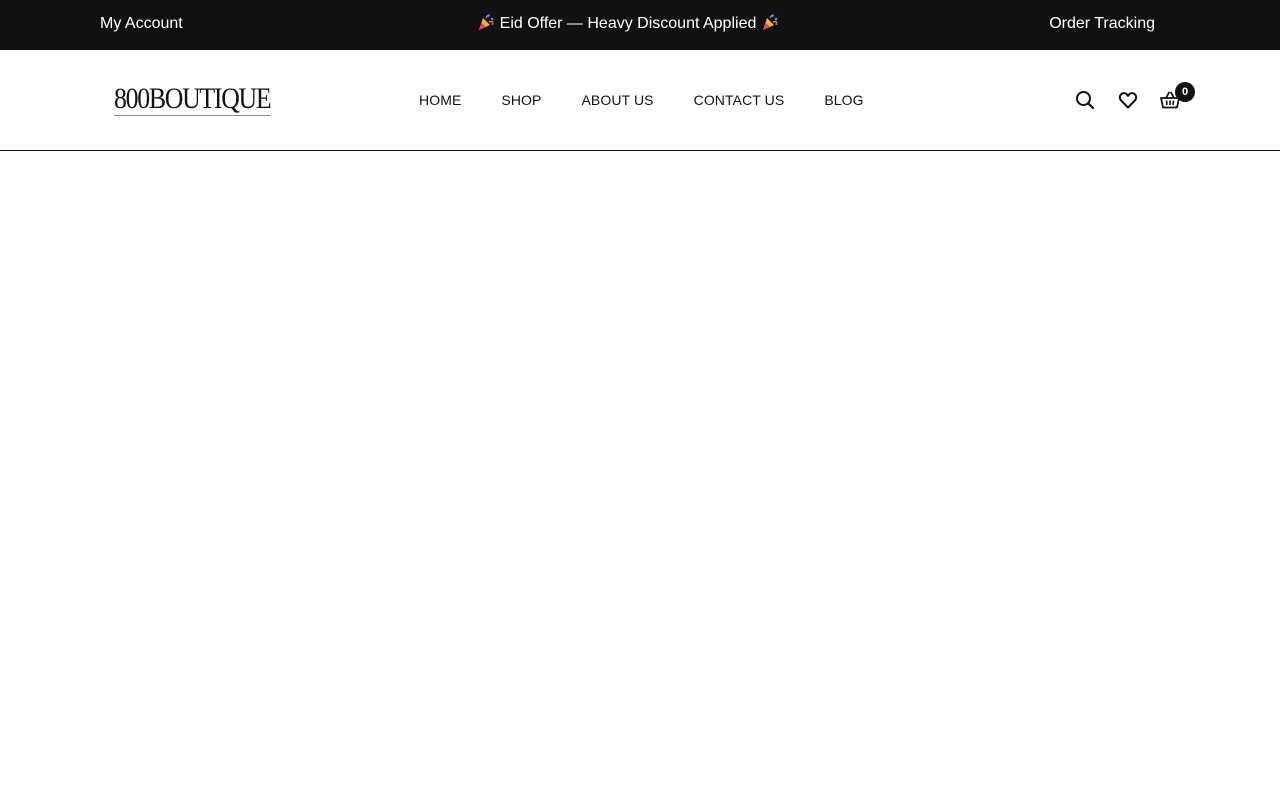 This screenshot has width=1280, height=800. Describe the element at coordinates (193, 100) in the screenshot. I see `site-logo: 800BOUTIQUE` at that location.